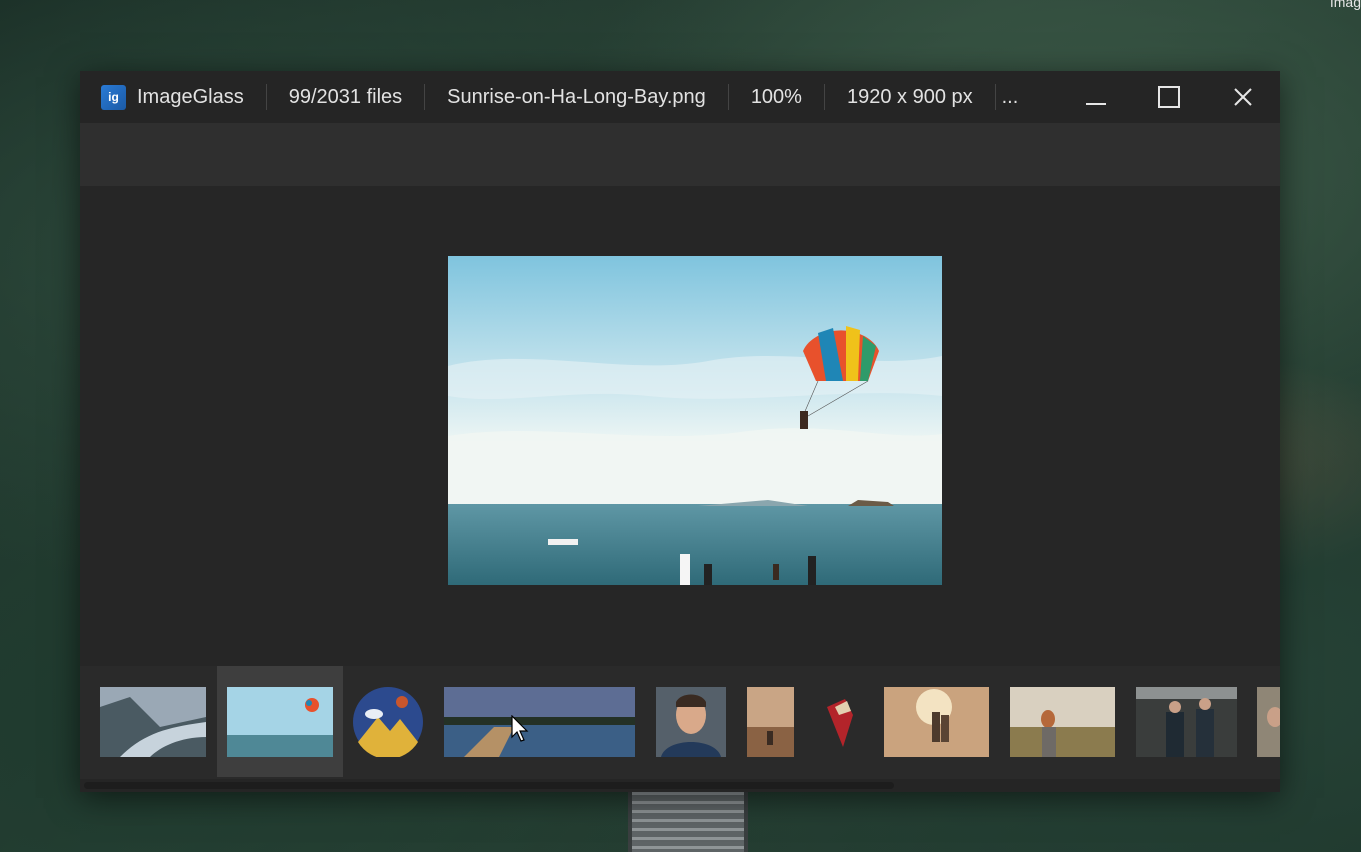 This screenshot has width=1361, height=852. Describe the element at coordinates (680, 154) in the screenshot. I see `toolbar` at that location.